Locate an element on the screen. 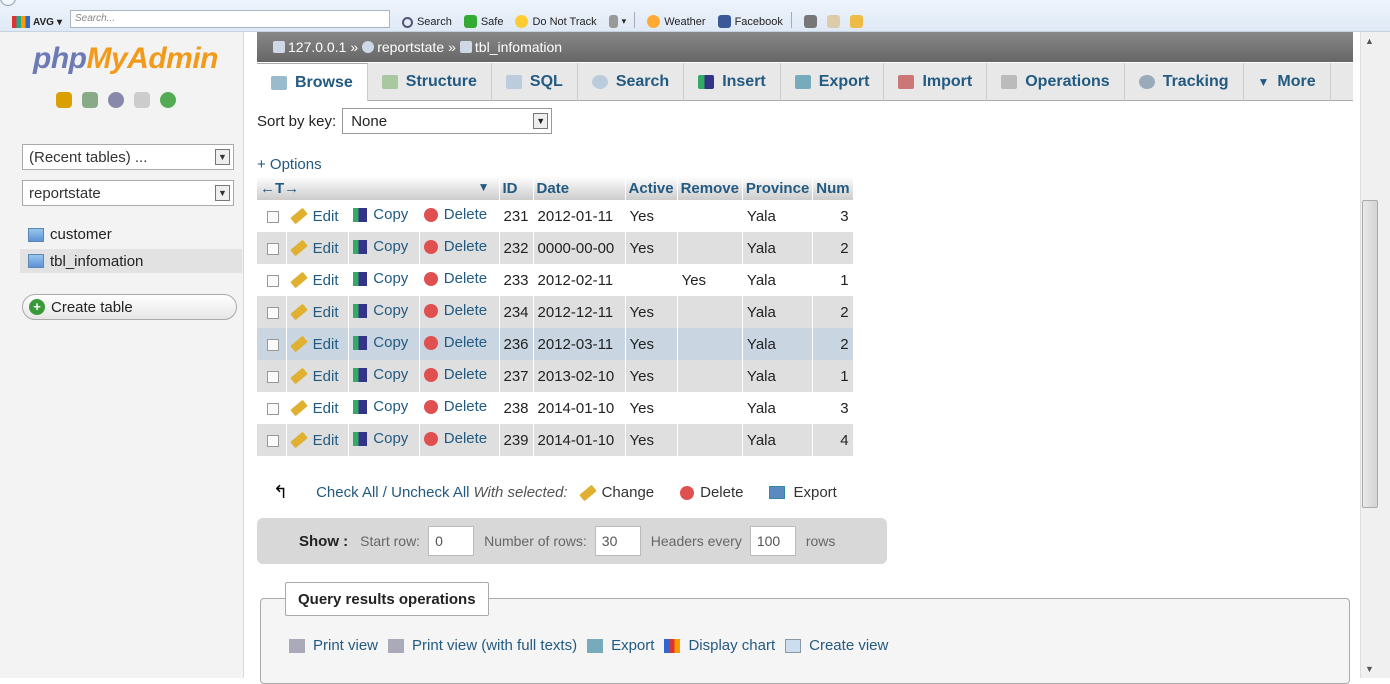 This screenshot has width=1390, height=684. tab-structure: Structure is located at coordinates (430, 82).